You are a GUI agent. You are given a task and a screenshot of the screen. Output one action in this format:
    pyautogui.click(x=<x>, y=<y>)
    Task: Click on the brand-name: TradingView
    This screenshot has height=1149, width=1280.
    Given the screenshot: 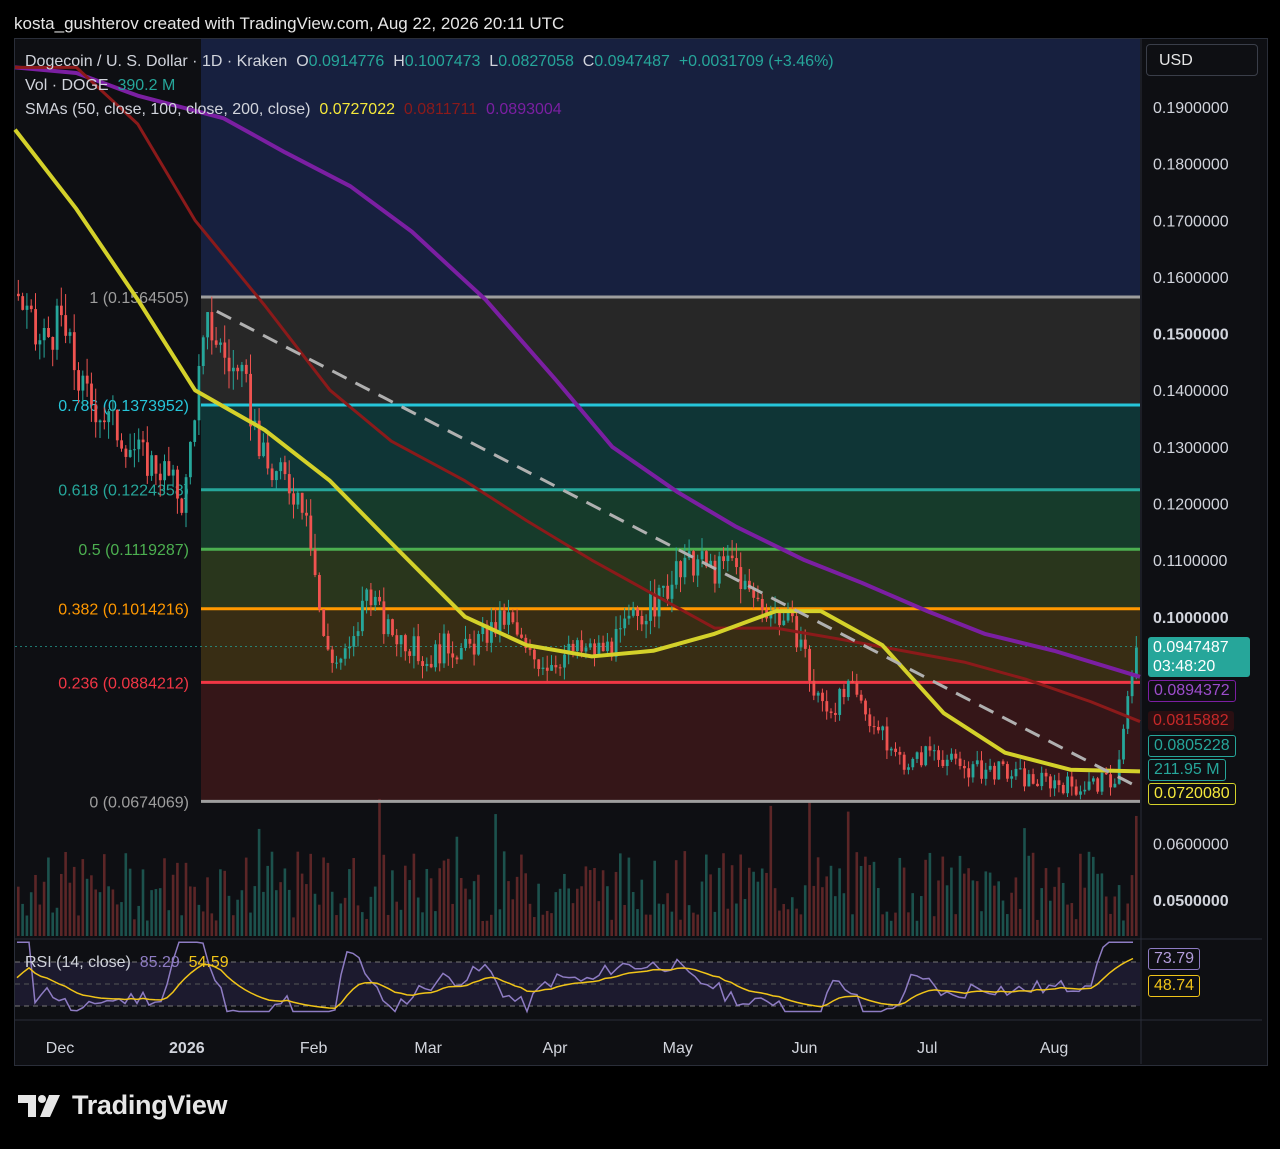 What is the action you would take?
    pyautogui.click(x=150, y=1105)
    